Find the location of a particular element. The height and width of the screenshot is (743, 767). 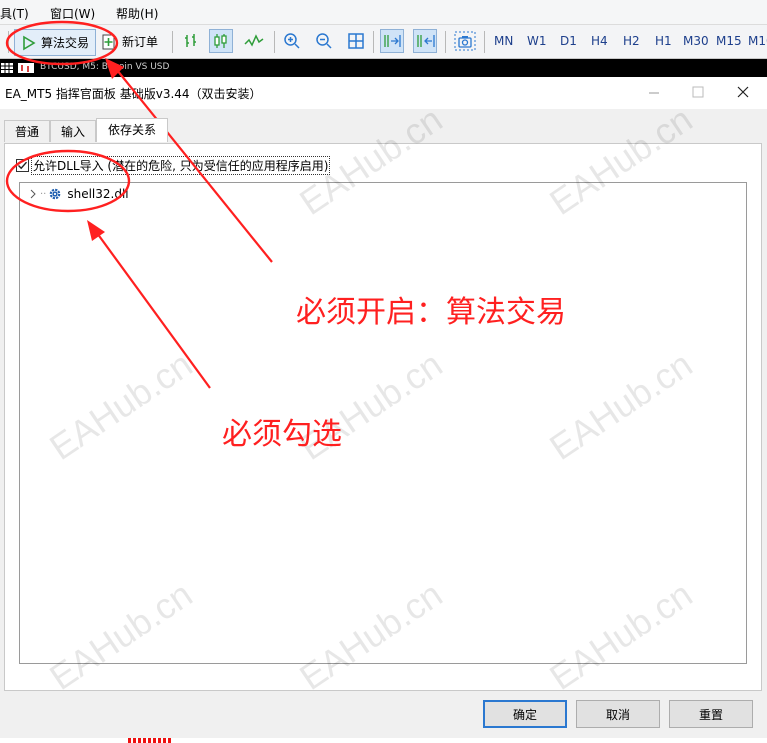

algo-trading-highlight-circle is located at coordinates (62, 43).